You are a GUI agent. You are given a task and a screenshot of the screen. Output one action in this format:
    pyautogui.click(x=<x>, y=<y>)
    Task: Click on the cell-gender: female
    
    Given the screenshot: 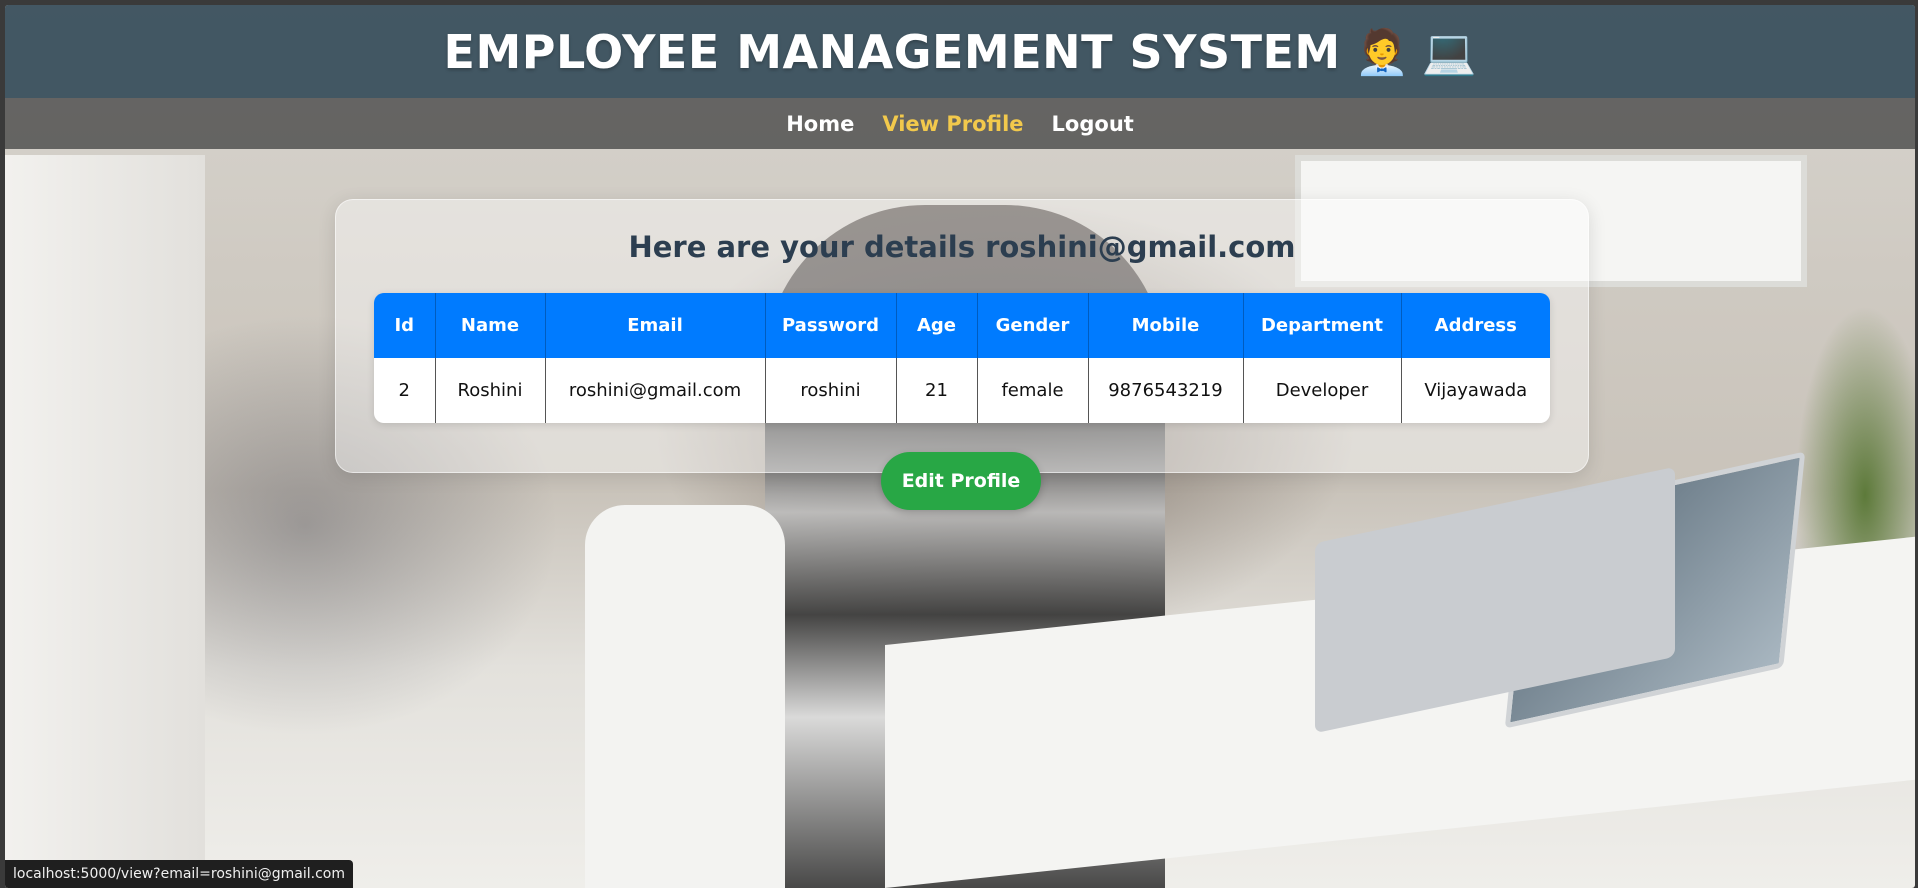 What is the action you would take?
    pyautogui.click(x=1033, y=390)
    